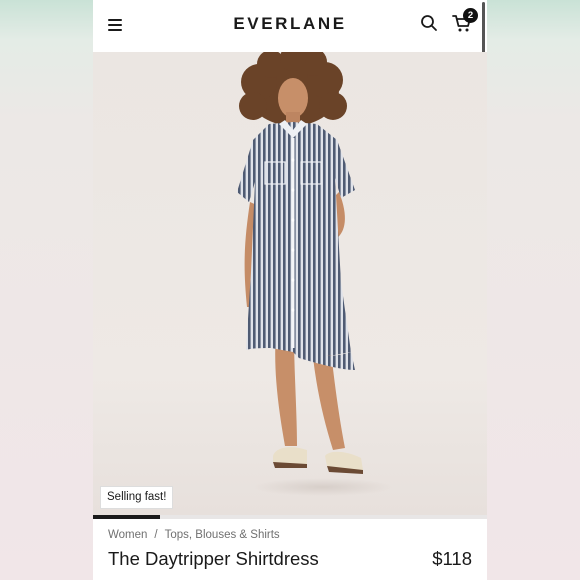  What do you see at coordinates (483, 29) in the screenshot?
I see `scrollbar` at bounding box center [483, 29].